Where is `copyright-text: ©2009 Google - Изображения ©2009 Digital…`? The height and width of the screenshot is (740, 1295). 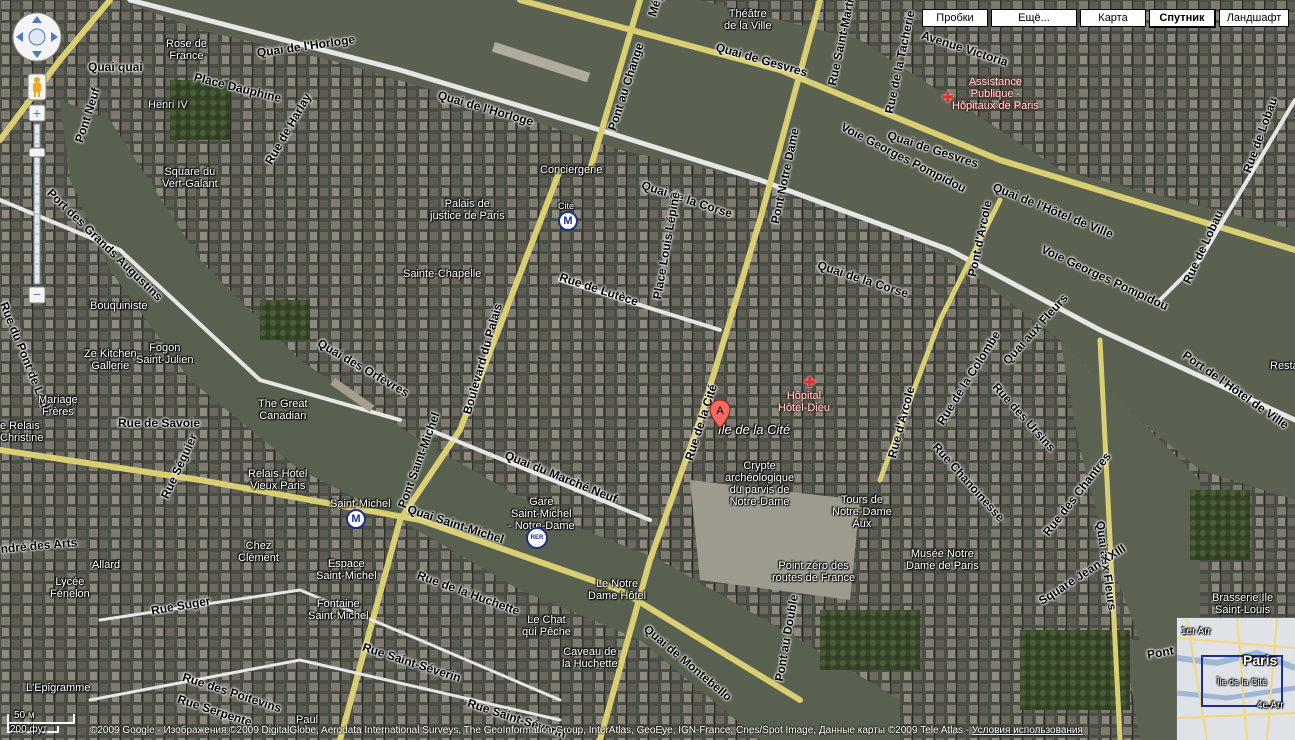
copyright-text: ©2009 Google - Изображения ©2009 Digital… is located at coordinates (530, 730).